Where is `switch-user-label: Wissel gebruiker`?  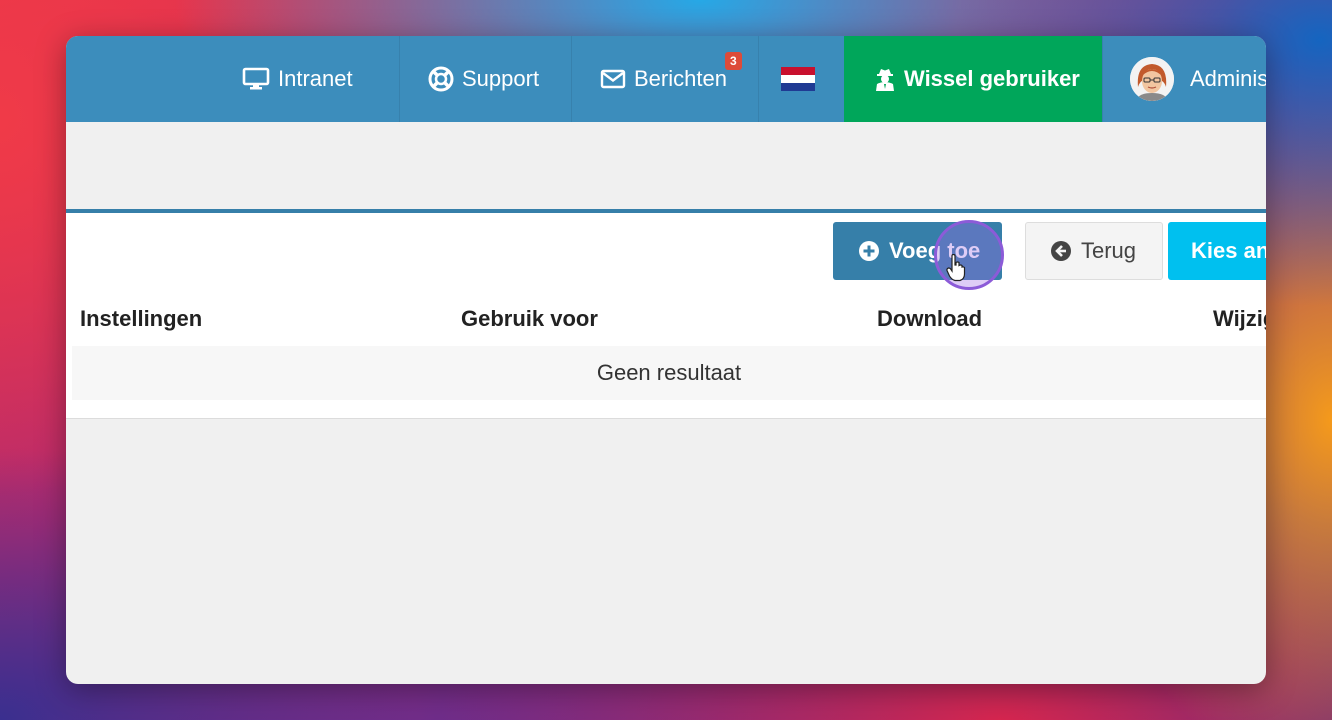 switch-user-label: Wissel gebruiker is located at coordinates (992, 78).